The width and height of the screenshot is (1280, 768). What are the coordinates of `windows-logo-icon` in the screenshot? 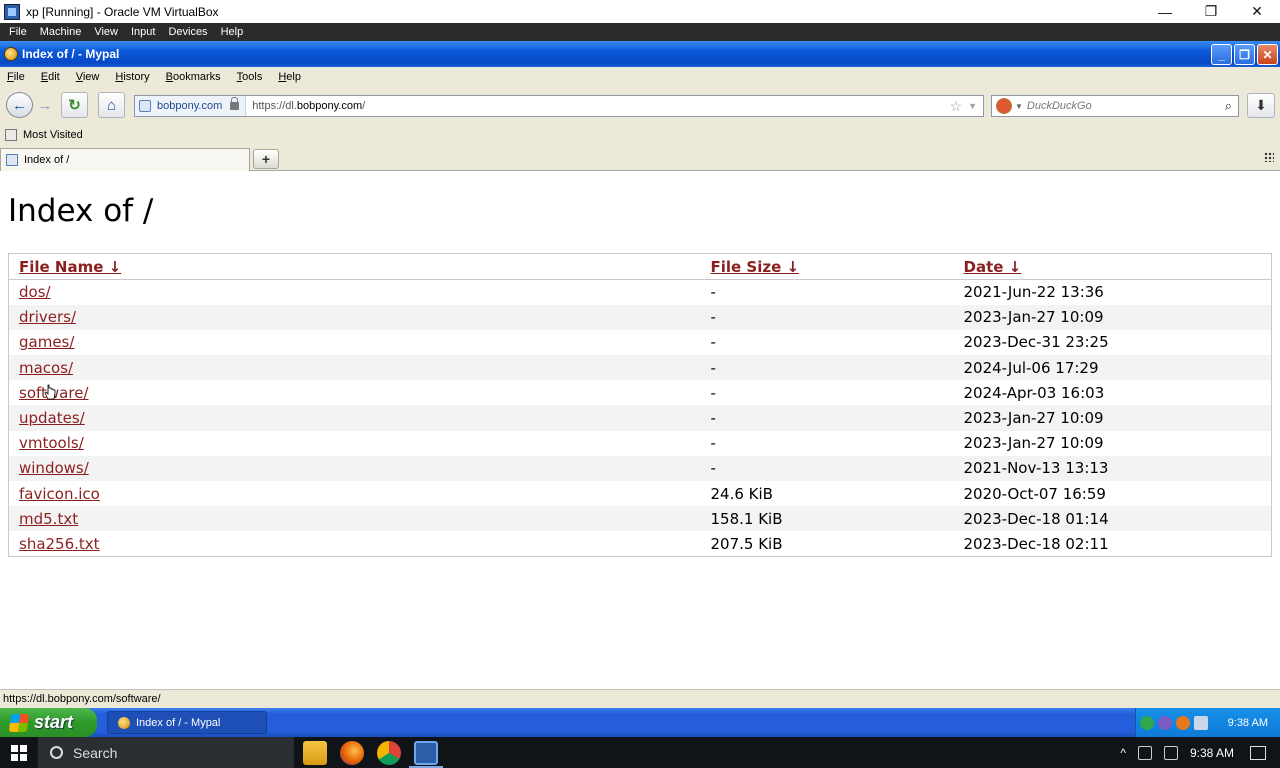 It's located at (19, 752).